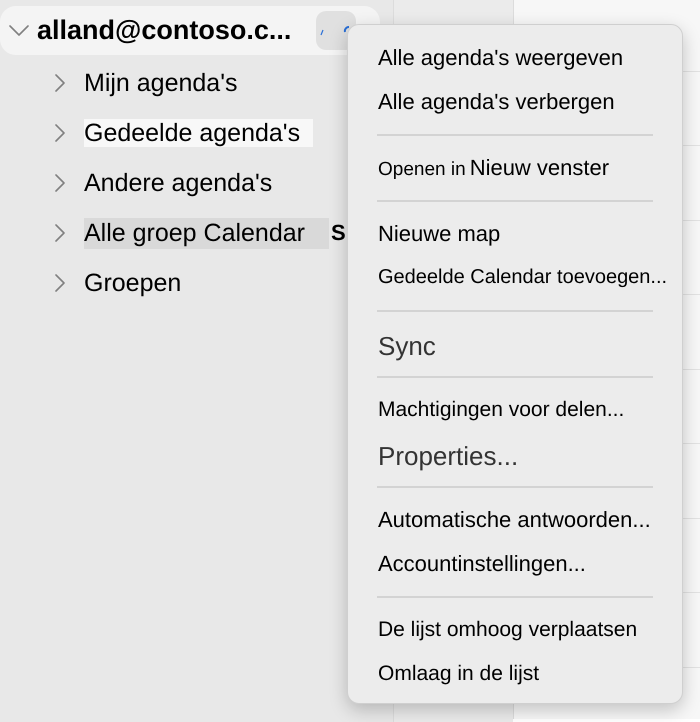 The height and width of the screenshot is (722, 700). Describe the element at coordinates (199, 133) in the screenshot. I see `folder-item: Gedeelde agenda's` at that location.